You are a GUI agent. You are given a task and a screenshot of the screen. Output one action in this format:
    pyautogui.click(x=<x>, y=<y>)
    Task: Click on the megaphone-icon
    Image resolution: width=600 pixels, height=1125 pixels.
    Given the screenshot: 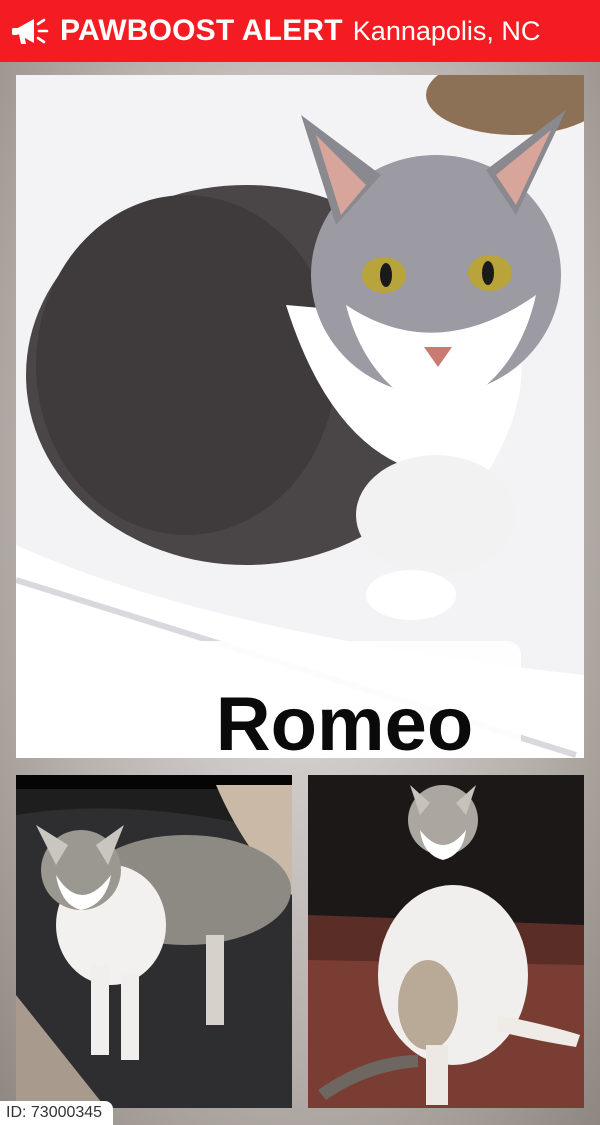 What is the action you would take?
    pyautogui.click(x=30, y=31)
    